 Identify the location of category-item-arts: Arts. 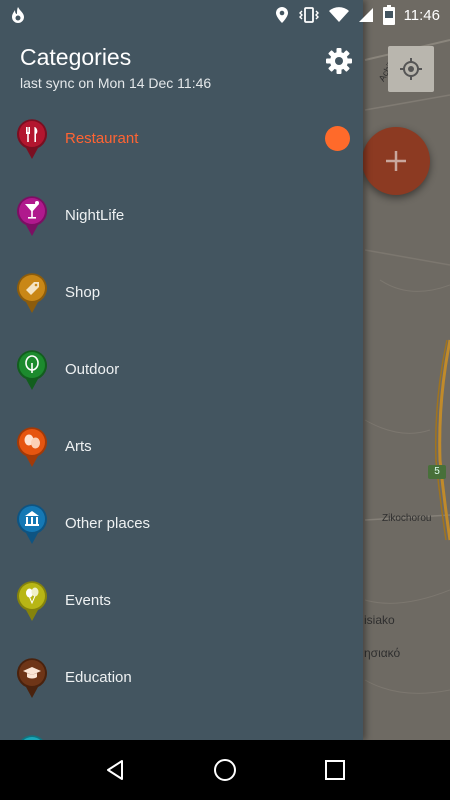
(181, 446).